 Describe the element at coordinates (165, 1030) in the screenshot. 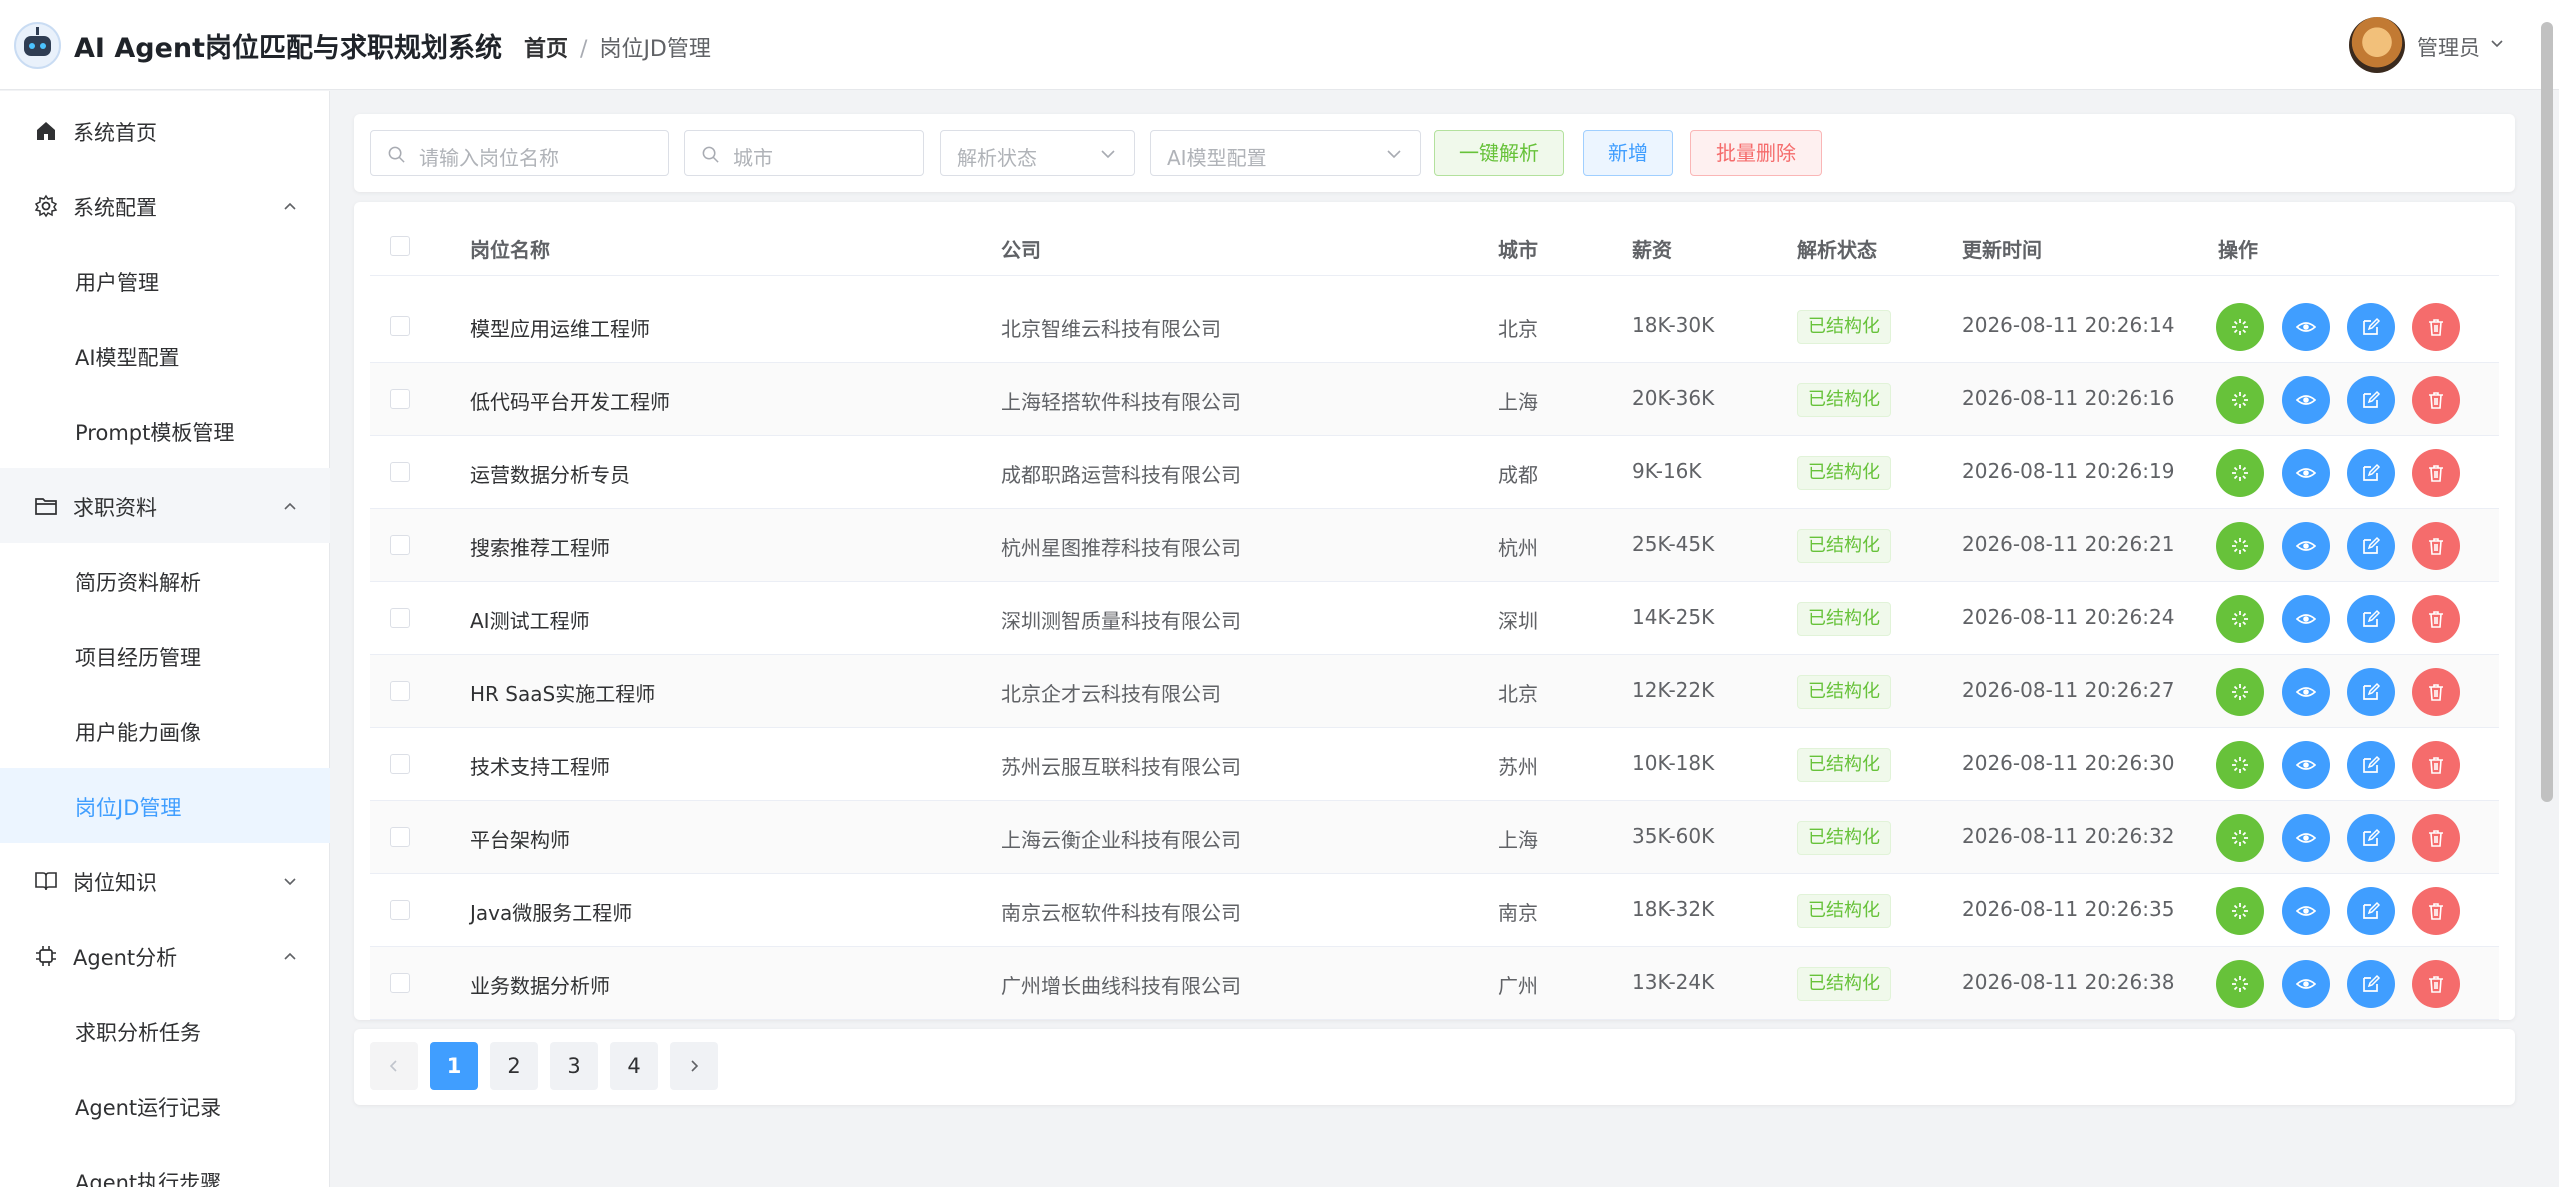

I see `sidebar-item-job-analysis-tasks: 求职分析任务` at that location.